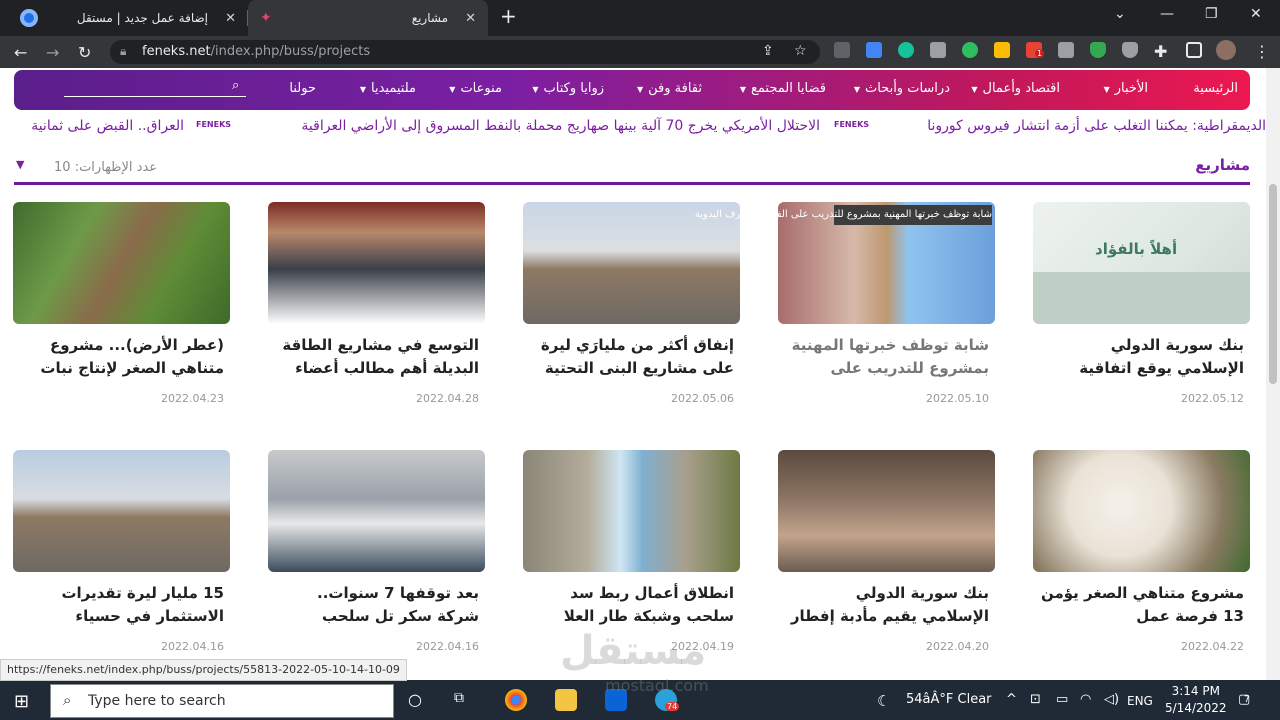  Describe the element at coordinates (1226, 50) in the screenshot. I see `avatar` at that location.